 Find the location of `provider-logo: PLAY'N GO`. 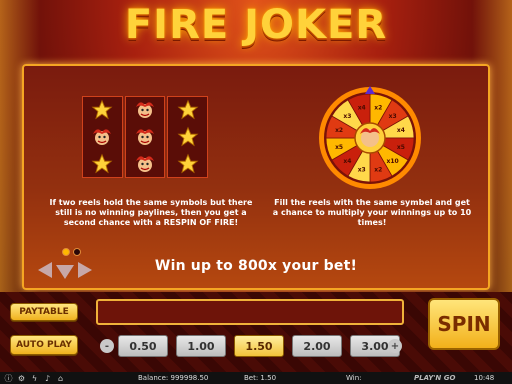

provider-logo: PLAY'N GO is located at coordinates (435, 378).